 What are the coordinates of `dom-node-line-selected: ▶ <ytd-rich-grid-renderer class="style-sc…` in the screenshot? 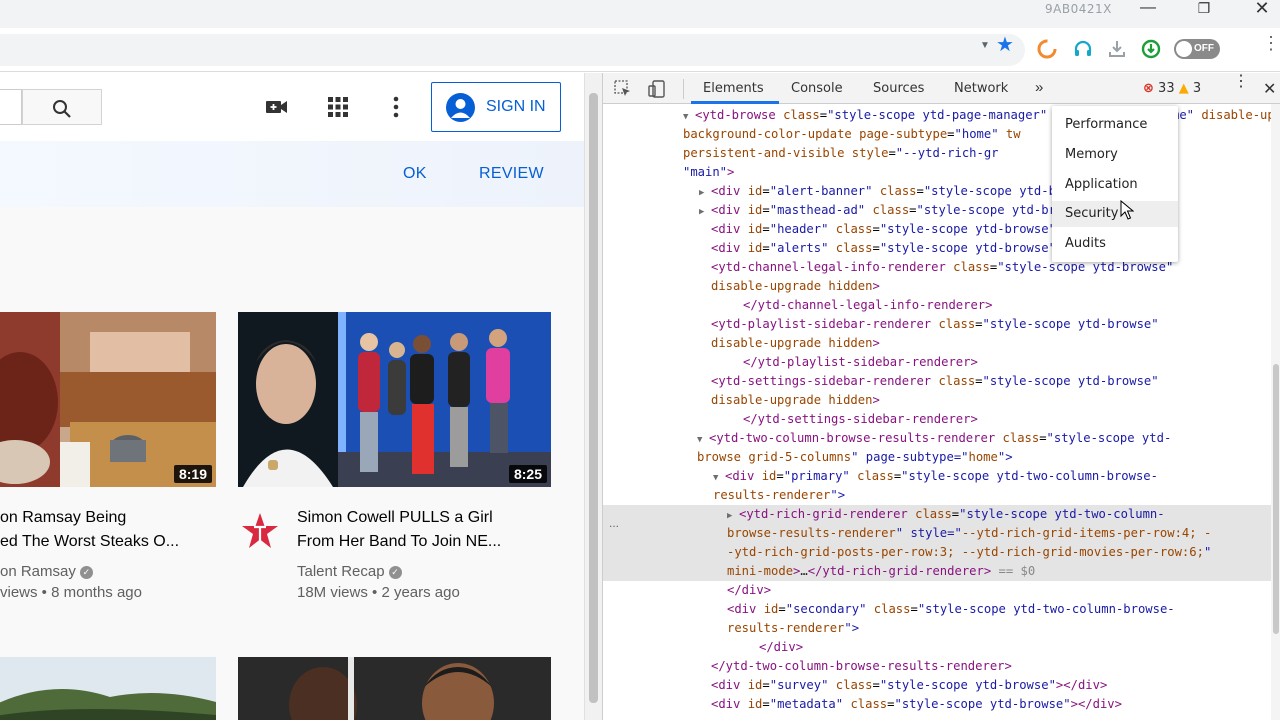 It's located at (937, 514).